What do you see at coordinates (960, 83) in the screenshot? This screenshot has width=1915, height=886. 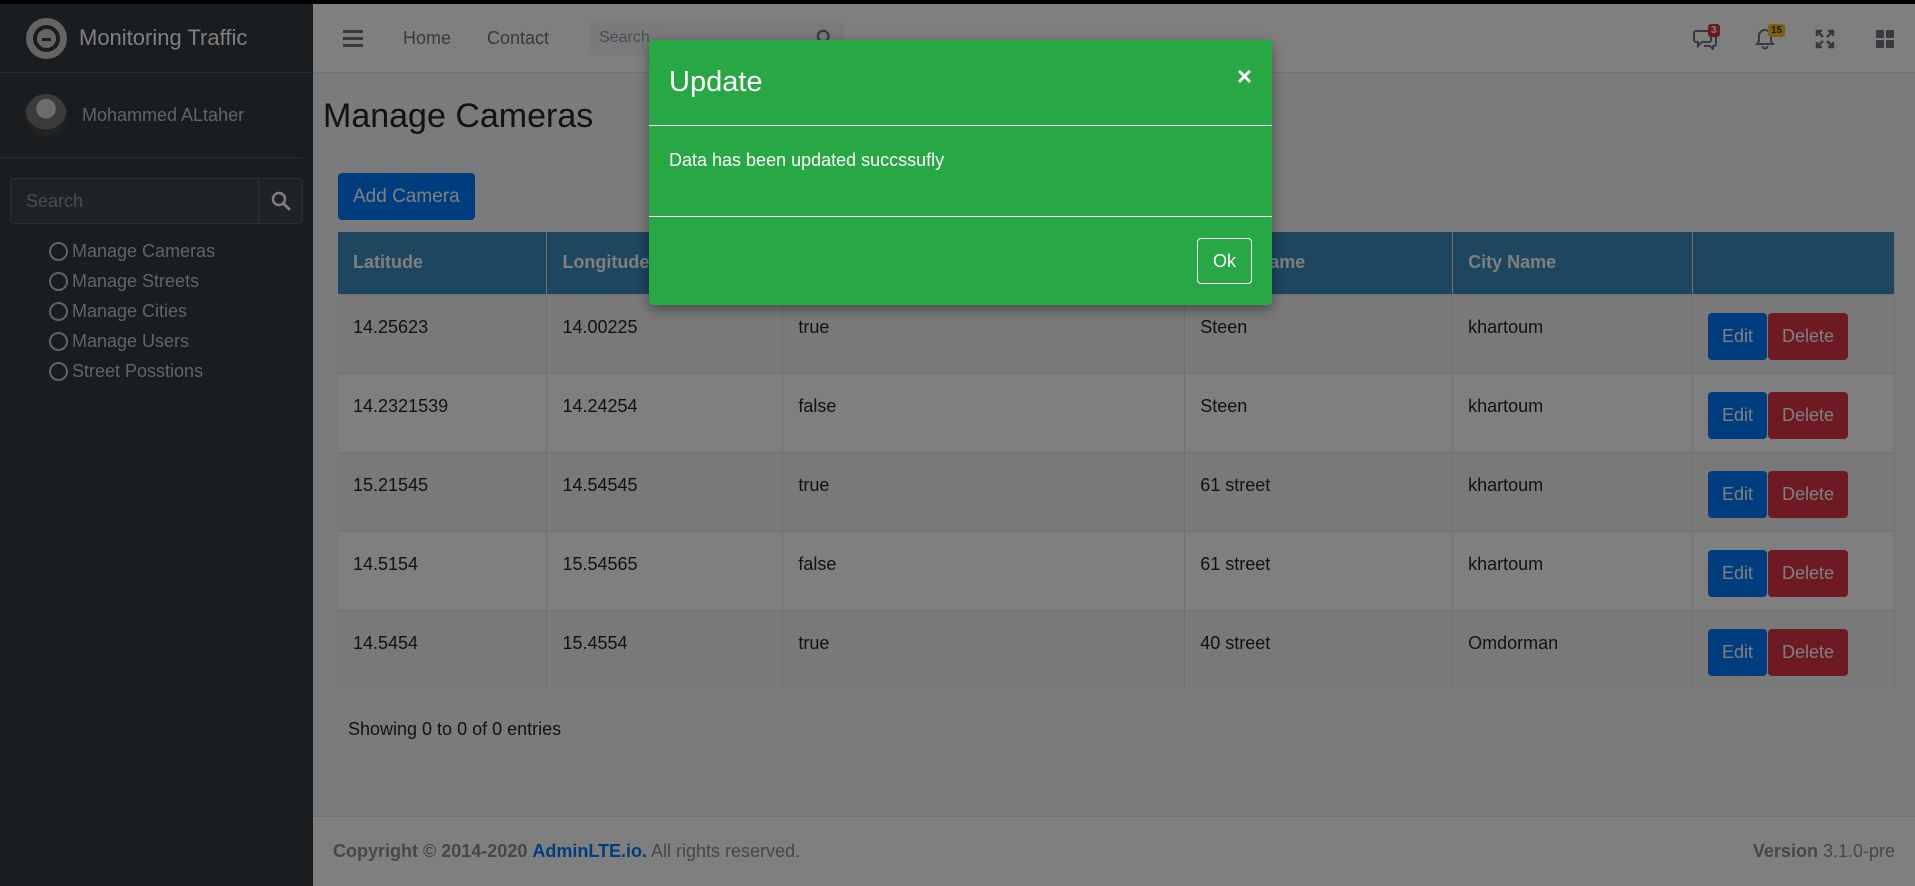 I see `modal-header: Update ×` at bounding box center [960, 83].